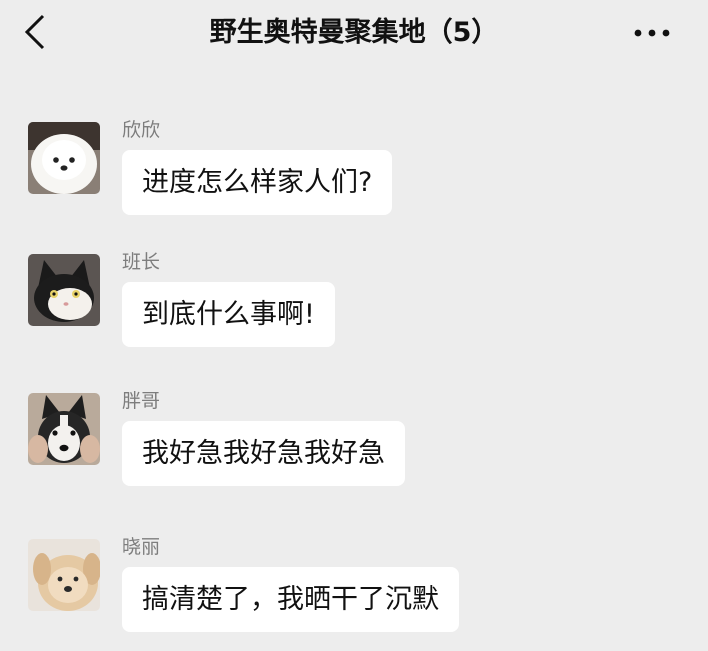 This screenshot has height=651, width=708. What do you see at coordinates (141, 547) in the screenshot?
I see `sender-name: 晓丽` at bounding box center [141, 547].